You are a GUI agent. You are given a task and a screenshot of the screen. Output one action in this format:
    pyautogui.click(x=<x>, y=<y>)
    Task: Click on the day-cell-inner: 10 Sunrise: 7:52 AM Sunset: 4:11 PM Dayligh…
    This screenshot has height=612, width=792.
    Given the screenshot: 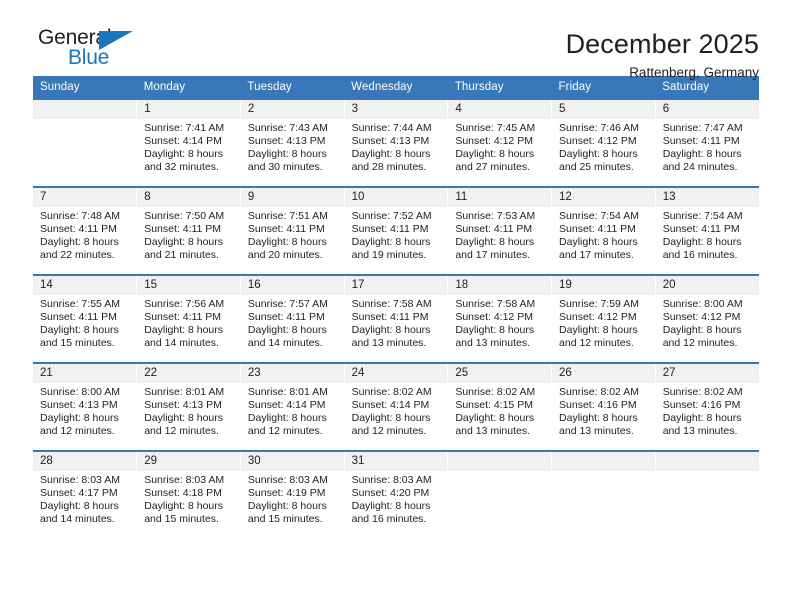 What is the action you would take?
    pyautogui.click(x=396, y=231)
    